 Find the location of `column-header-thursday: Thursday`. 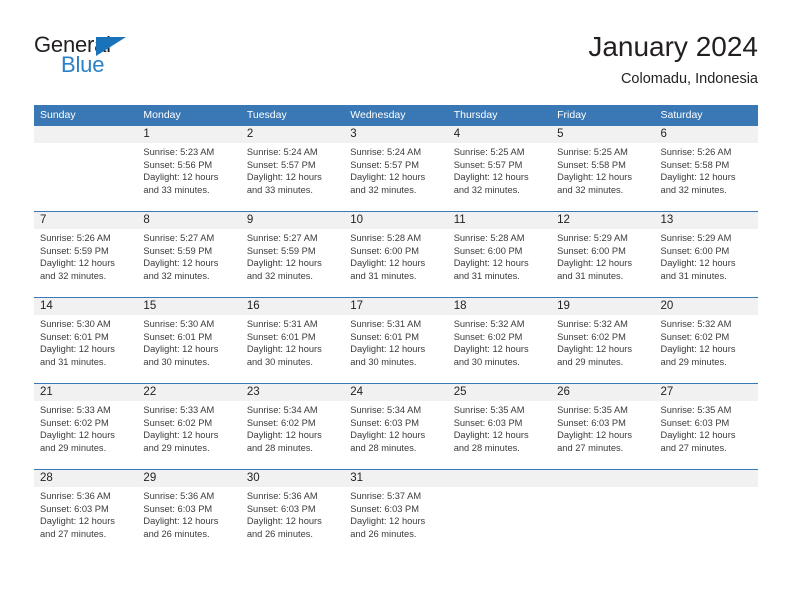

column-header-thursday: Thursday is located at coordinates (499, 115).